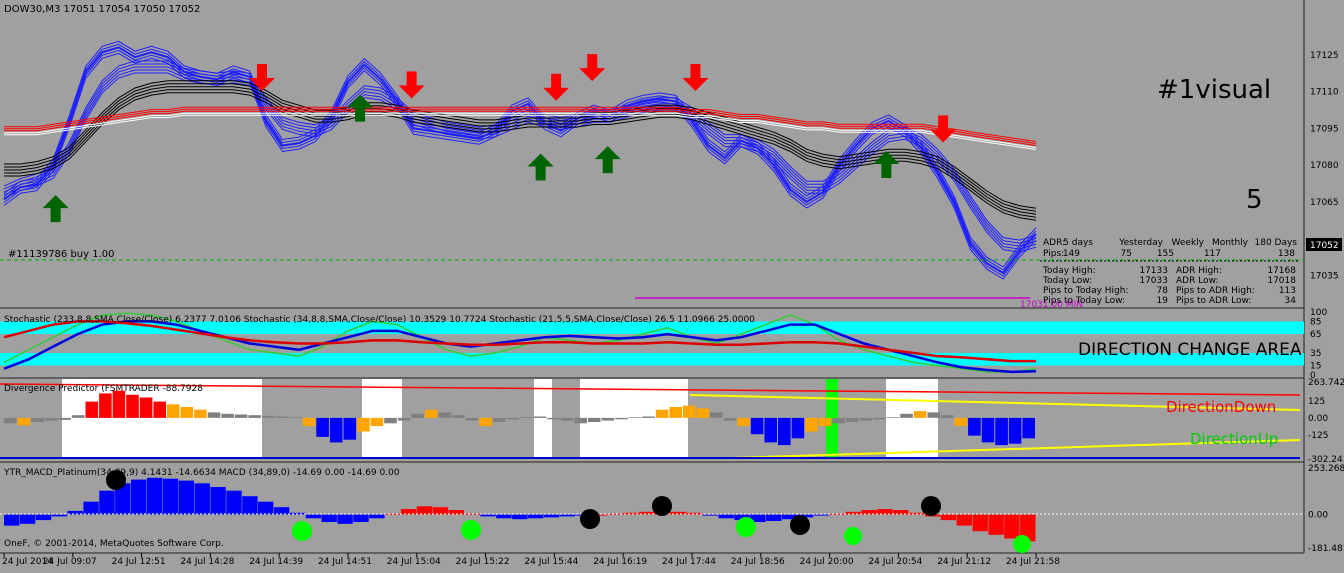 Image resolution: width=1344 pixels, height=573 pixels. Describe the element at coordinates (483, 562) in the screenshot. I see `time-tick-label: 24 Jul 15:22` at that location.